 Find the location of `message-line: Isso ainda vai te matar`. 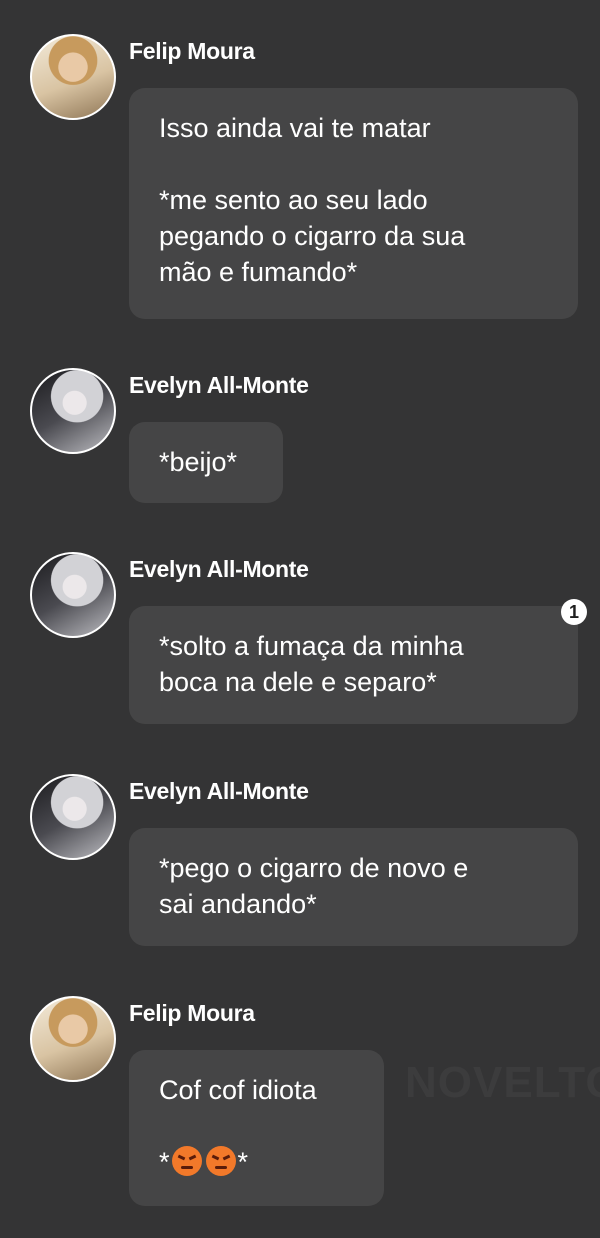

message-line: Isso ainda vai te matar is located at coordinates (295, 128).